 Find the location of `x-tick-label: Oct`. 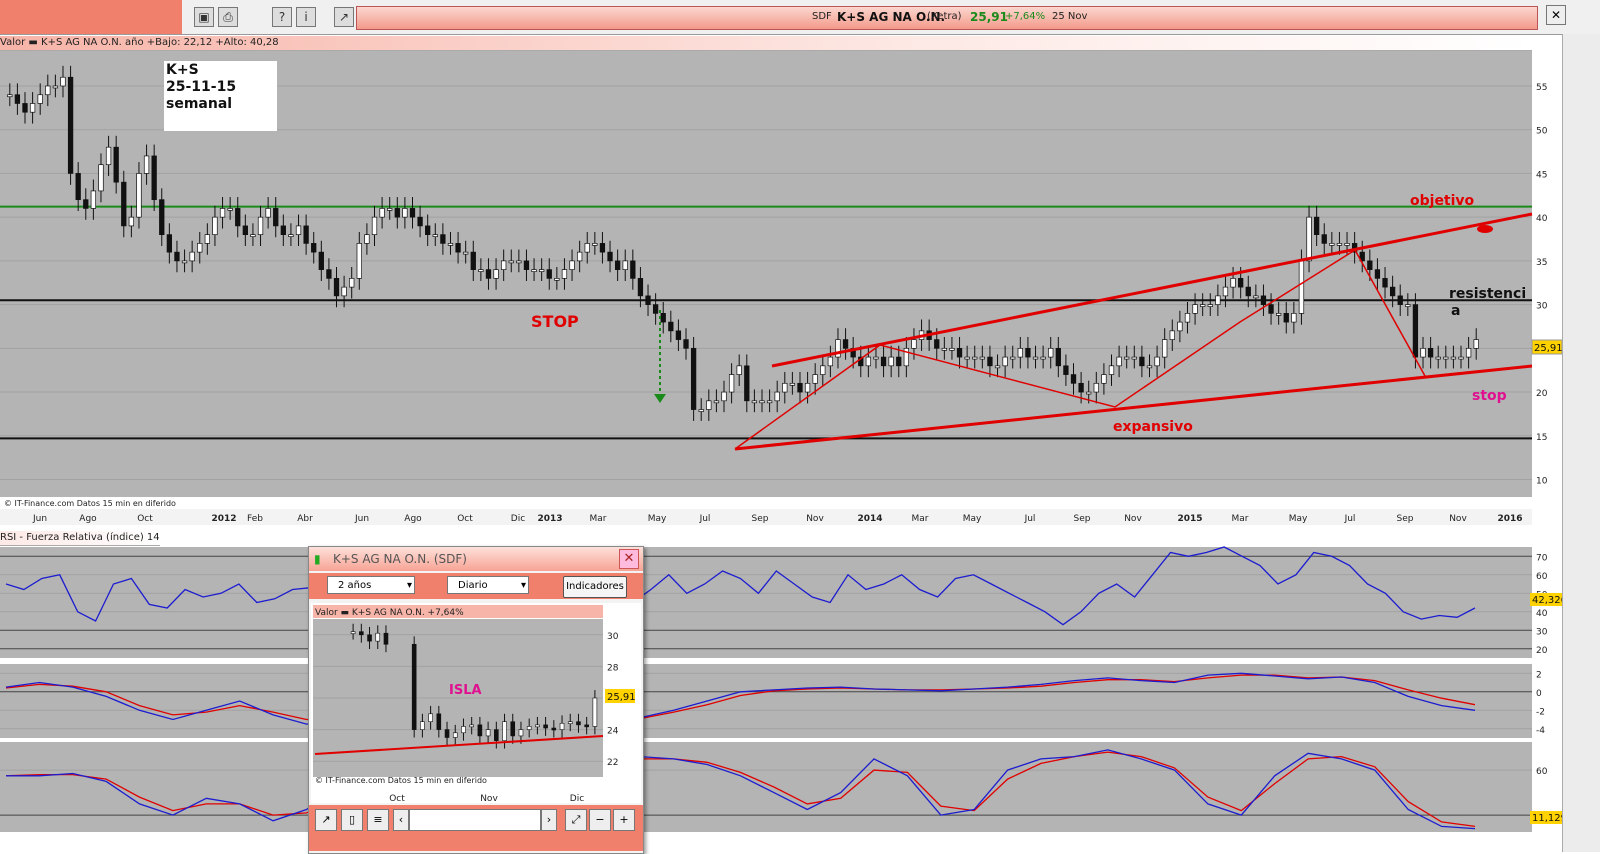

x-tick-label: Oct is located at coordinates (465, 519).